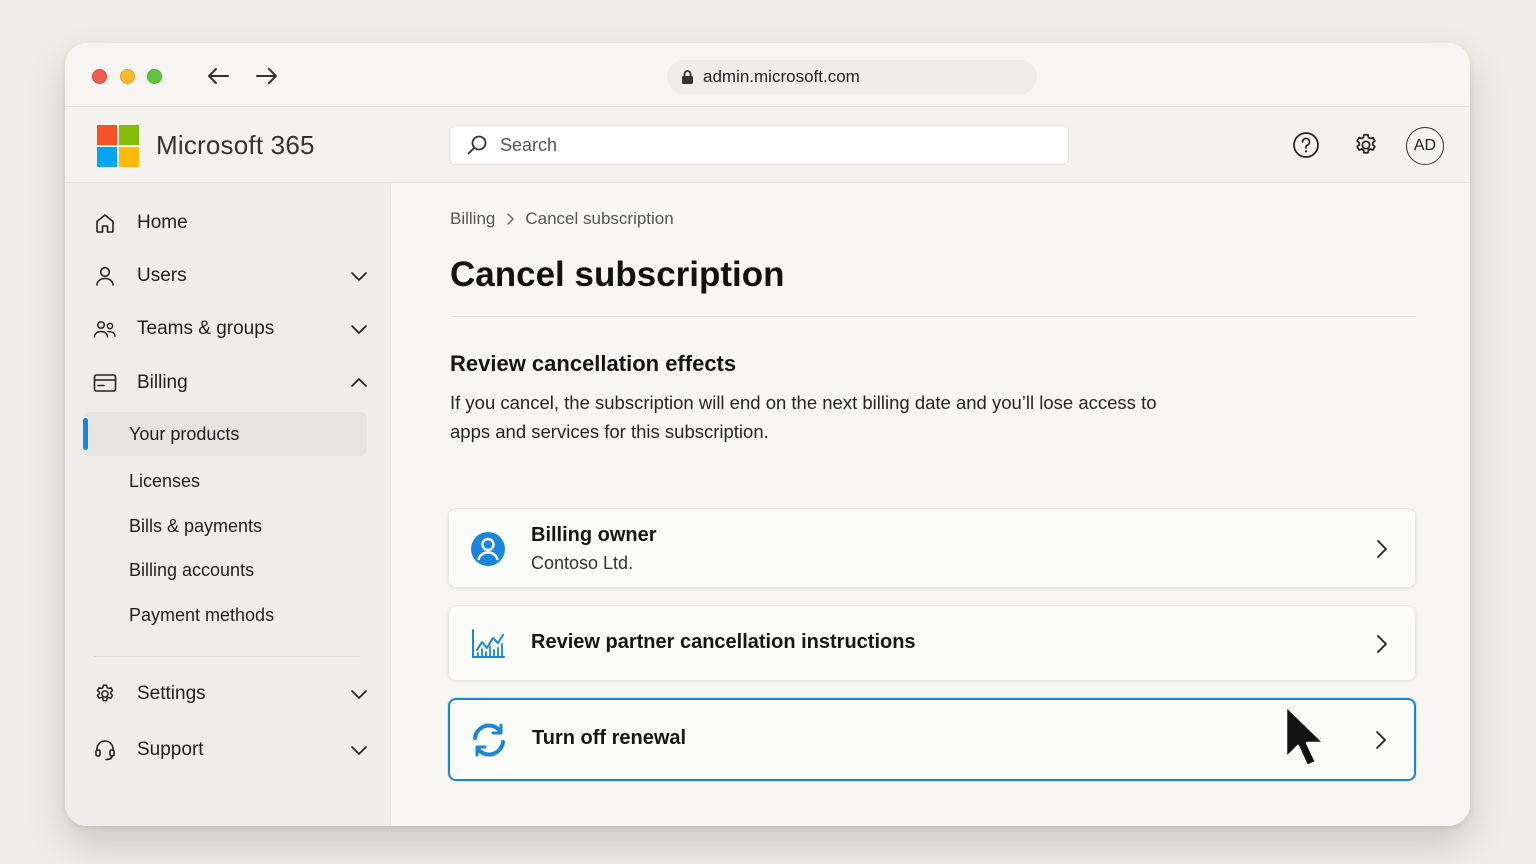 The height and width of the screenshot is (864, 1536). I want to click on billing-owner-card: Billing owner Contoso Ltd., so click(932, 548).